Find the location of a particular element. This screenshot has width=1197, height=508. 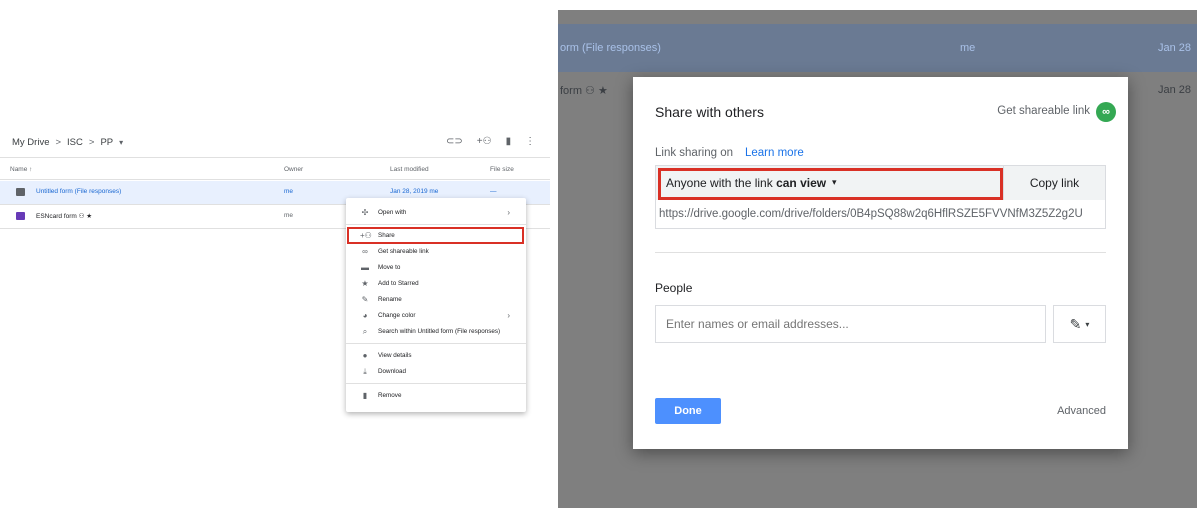

menu-item-add-starred: ★ Add to Starred is located at coordinates (436, 284).